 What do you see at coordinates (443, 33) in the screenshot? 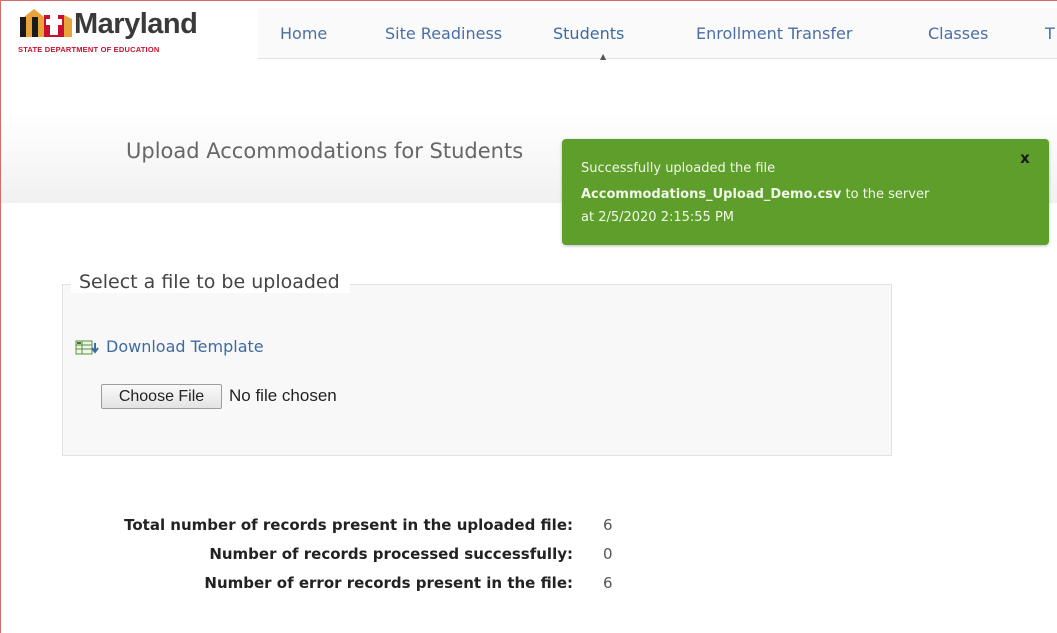
I see `nav-item-site-readiness: Site Readiness` at bounding box center [443, 33].